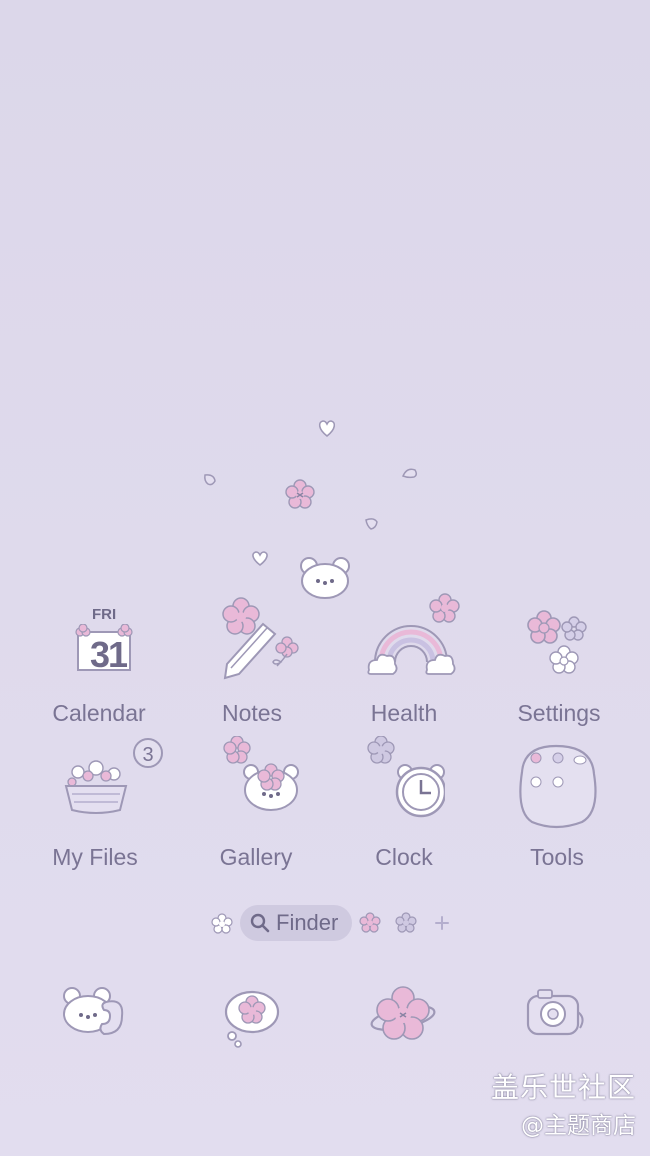  Describe the element at coordinates (260, 923) in the screenshot. I see `search-icon` at that location.